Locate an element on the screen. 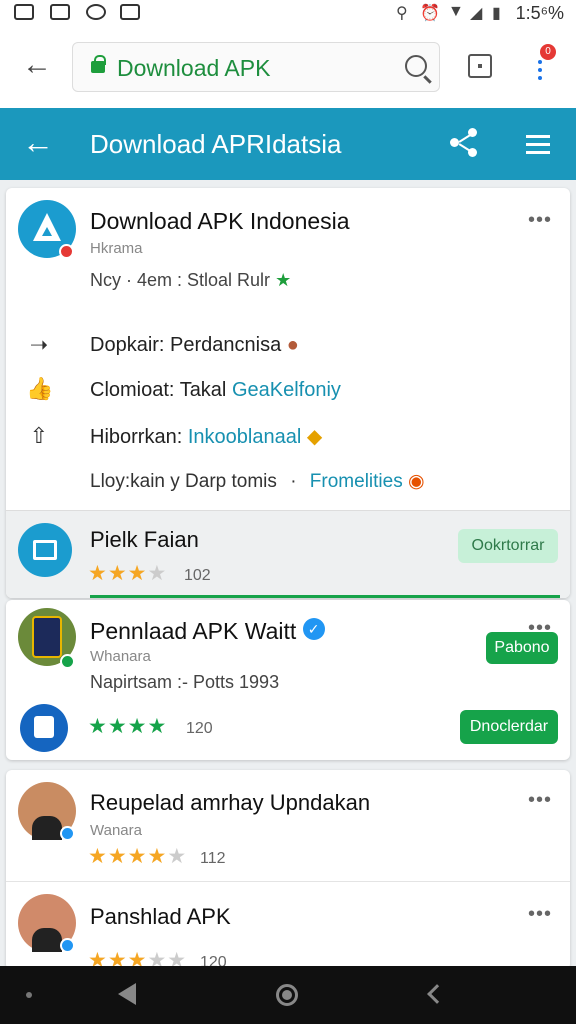 The height and width of the screenshot is (1024, 576). tab-switcher-icon is located at coordinates (480, 66).